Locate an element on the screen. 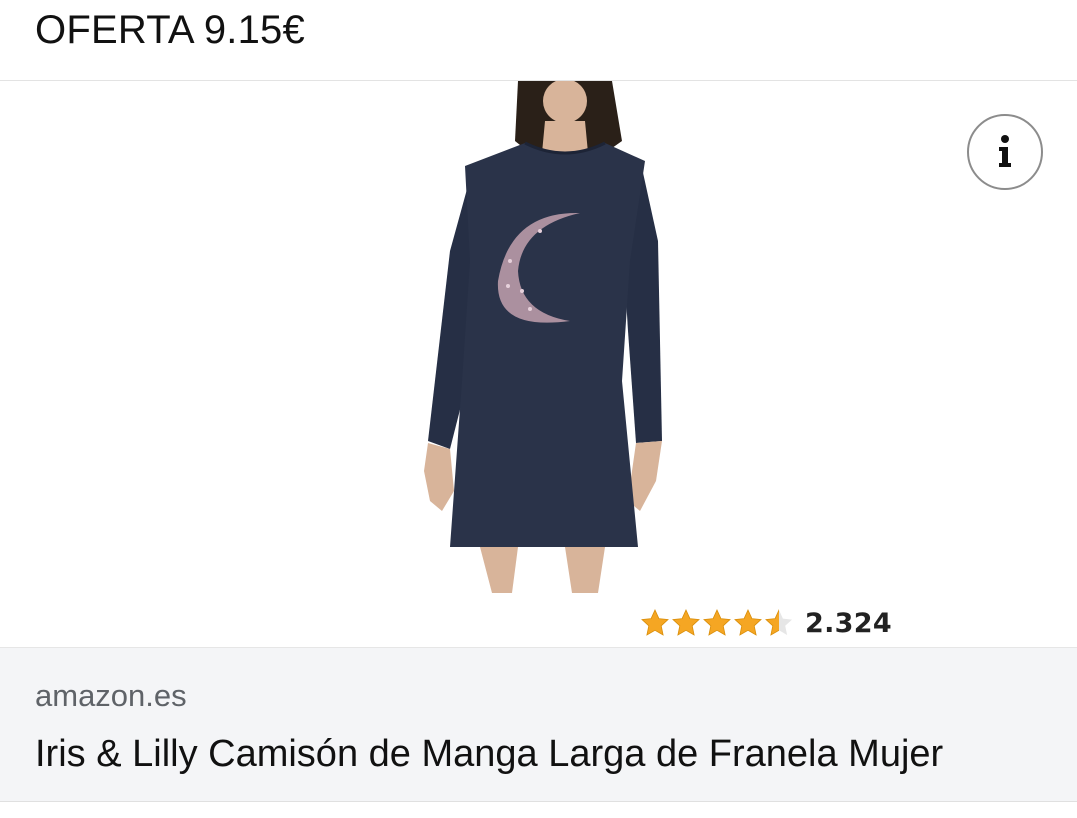 Image resolution: width=1077 pixels, height=818 pixels. offer-header: OFERTA 9.15€ is located at coordinates (538, 40).